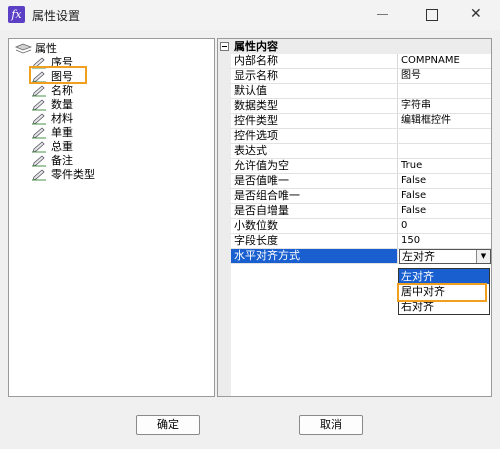 The height and width of the screenshot is (449, 500). I want to click on close-icon: ✕, so click(476, 14).